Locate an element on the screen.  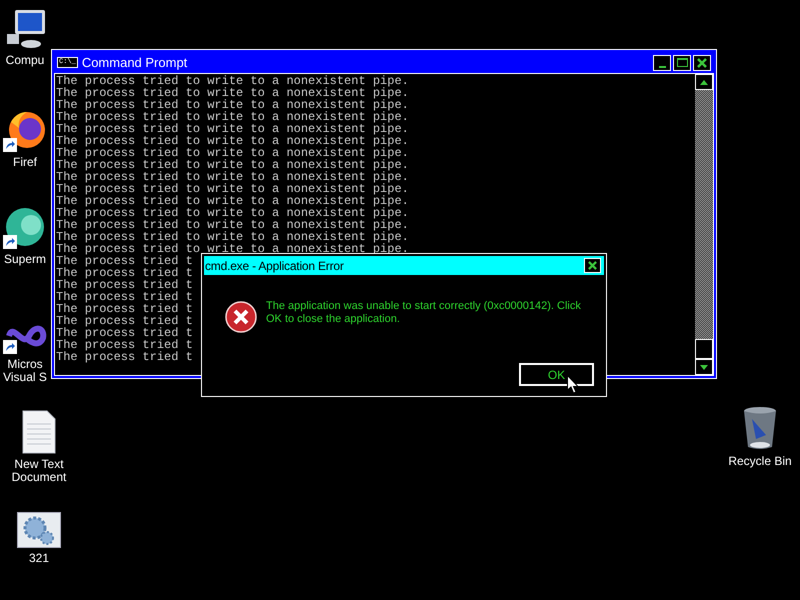
scroll-up-button is located at coordinates (704, 82).